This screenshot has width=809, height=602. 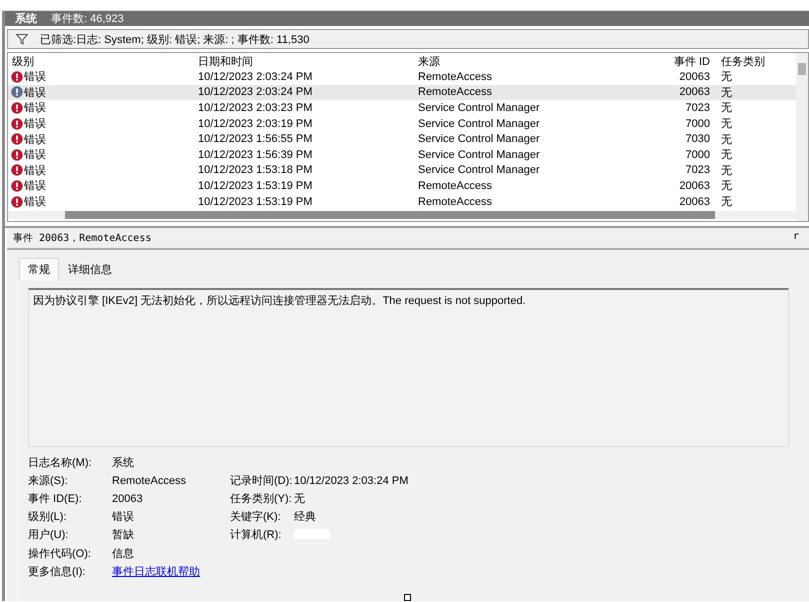 I want to click on property-value: 暂缺, so click(x=123, y=536).